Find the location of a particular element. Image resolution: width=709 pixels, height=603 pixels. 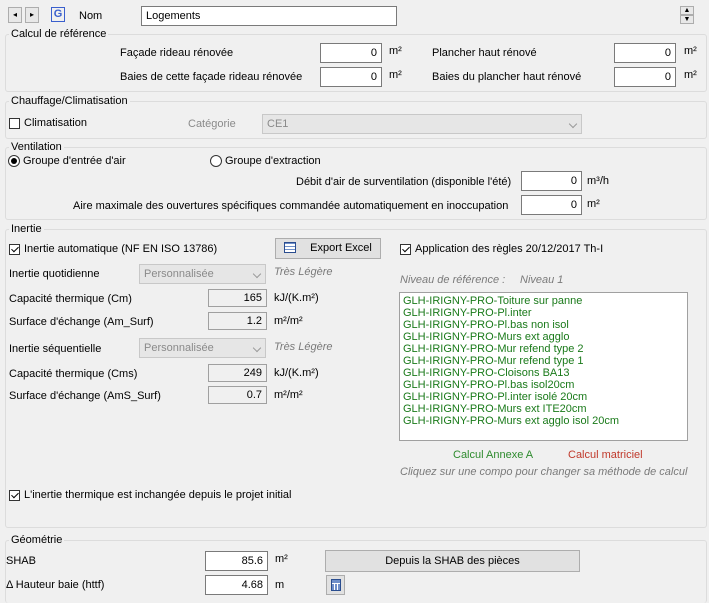

cm-unit: kJ/(K.m²) is located at coordinates (296, 298).